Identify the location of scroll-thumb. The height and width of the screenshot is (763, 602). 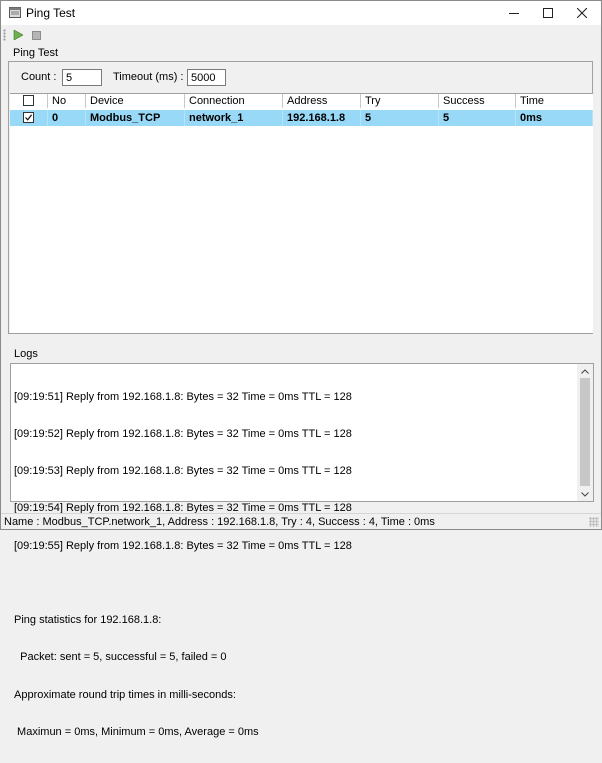
(585, 432).